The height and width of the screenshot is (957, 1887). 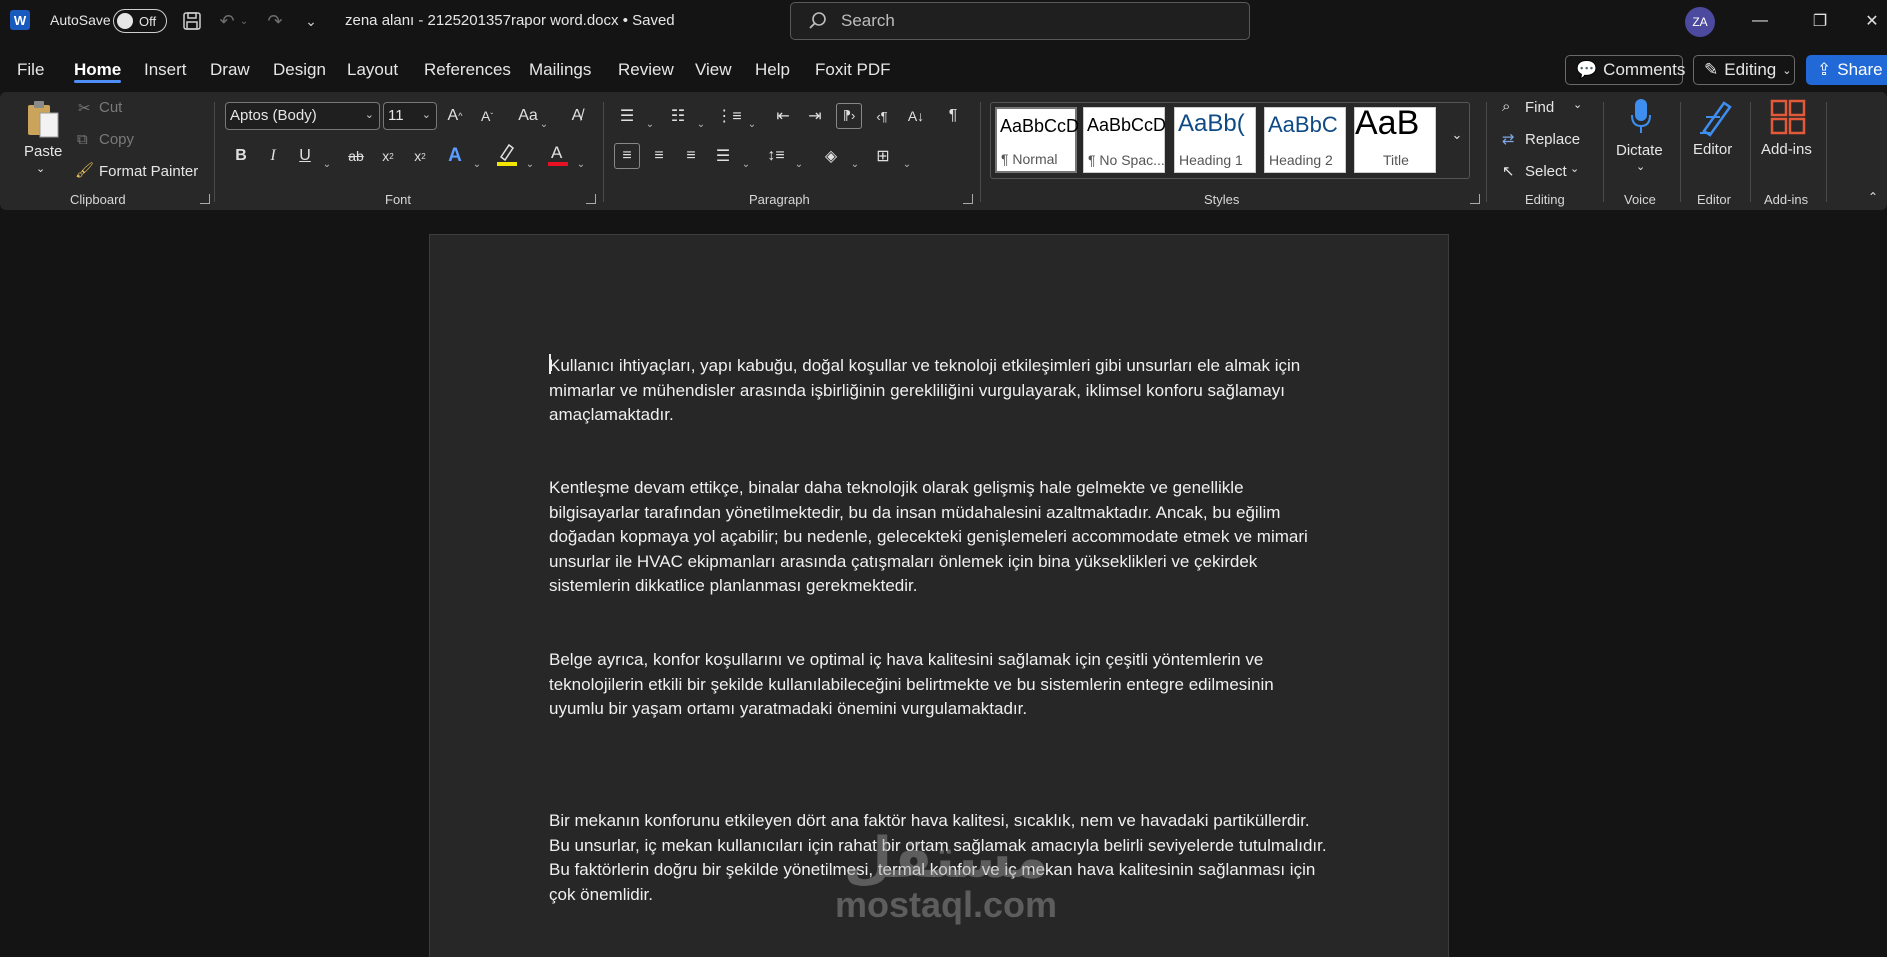 I want to click on editor-pen-icon, so click(x=1715, y=117).